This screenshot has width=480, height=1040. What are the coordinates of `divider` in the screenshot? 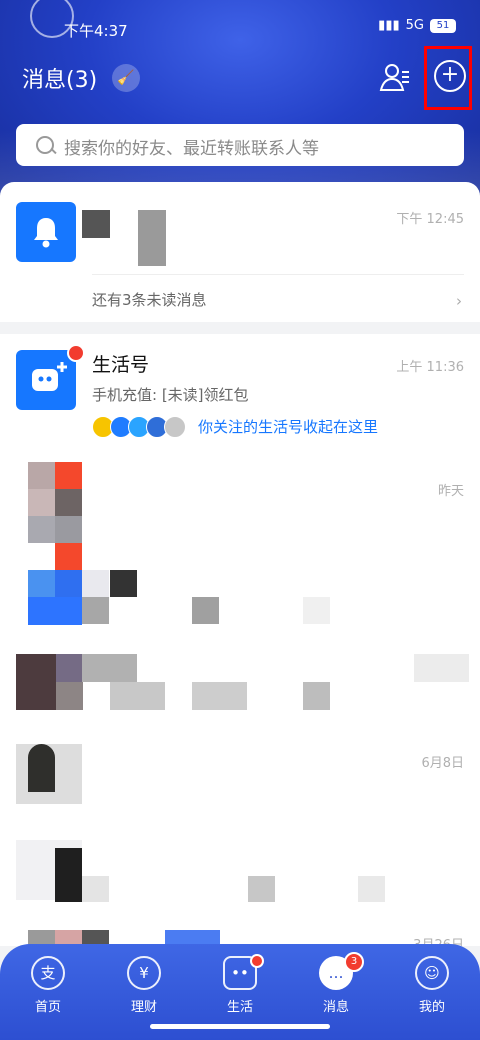 It's located at (278, 274).